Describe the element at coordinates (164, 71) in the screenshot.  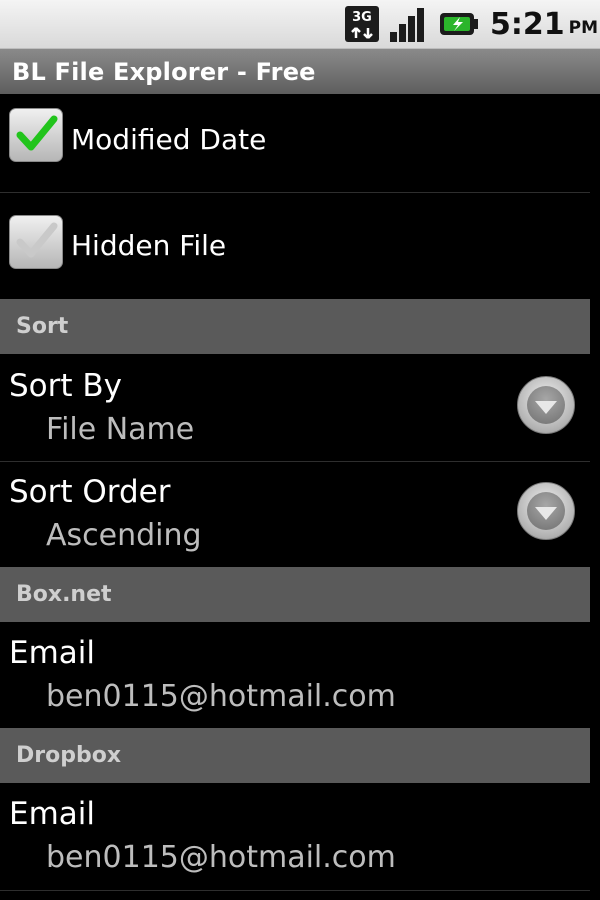
I see `app-title: BL File Explorer - Free` at that location.